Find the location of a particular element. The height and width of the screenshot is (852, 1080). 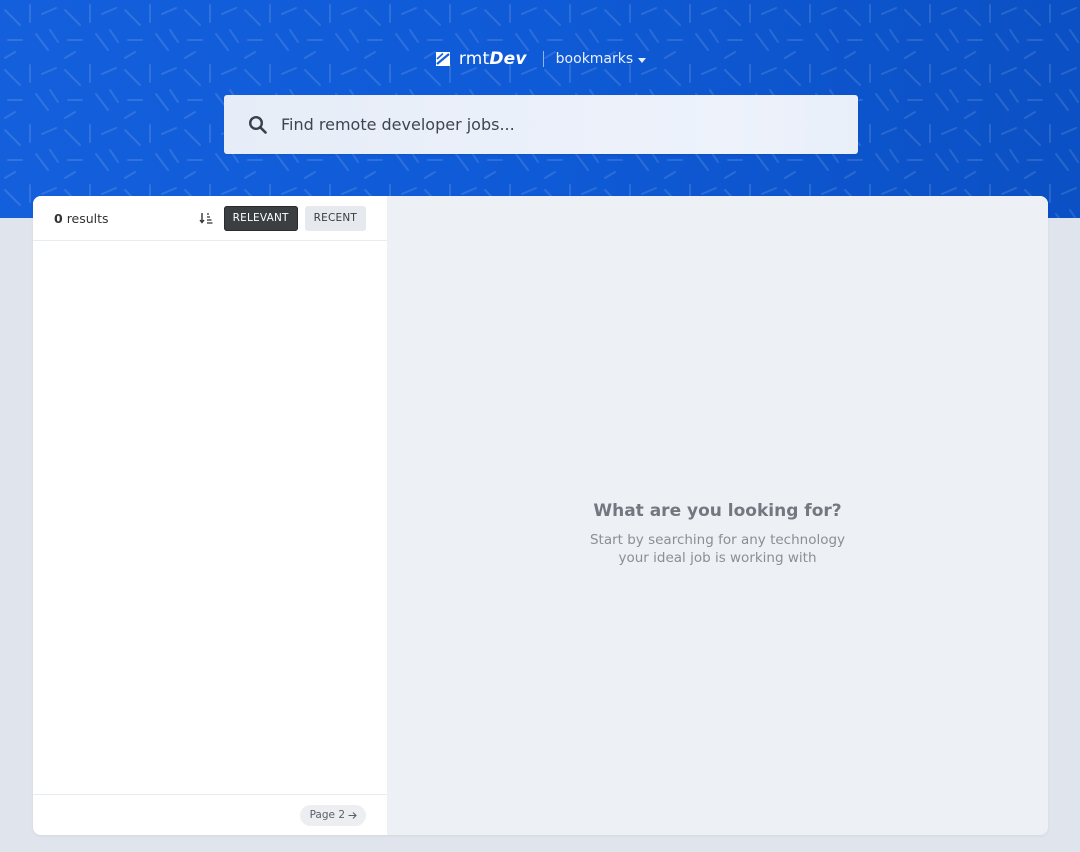

bookmarks-button: bookmarks is located at coordinates (601, 59).